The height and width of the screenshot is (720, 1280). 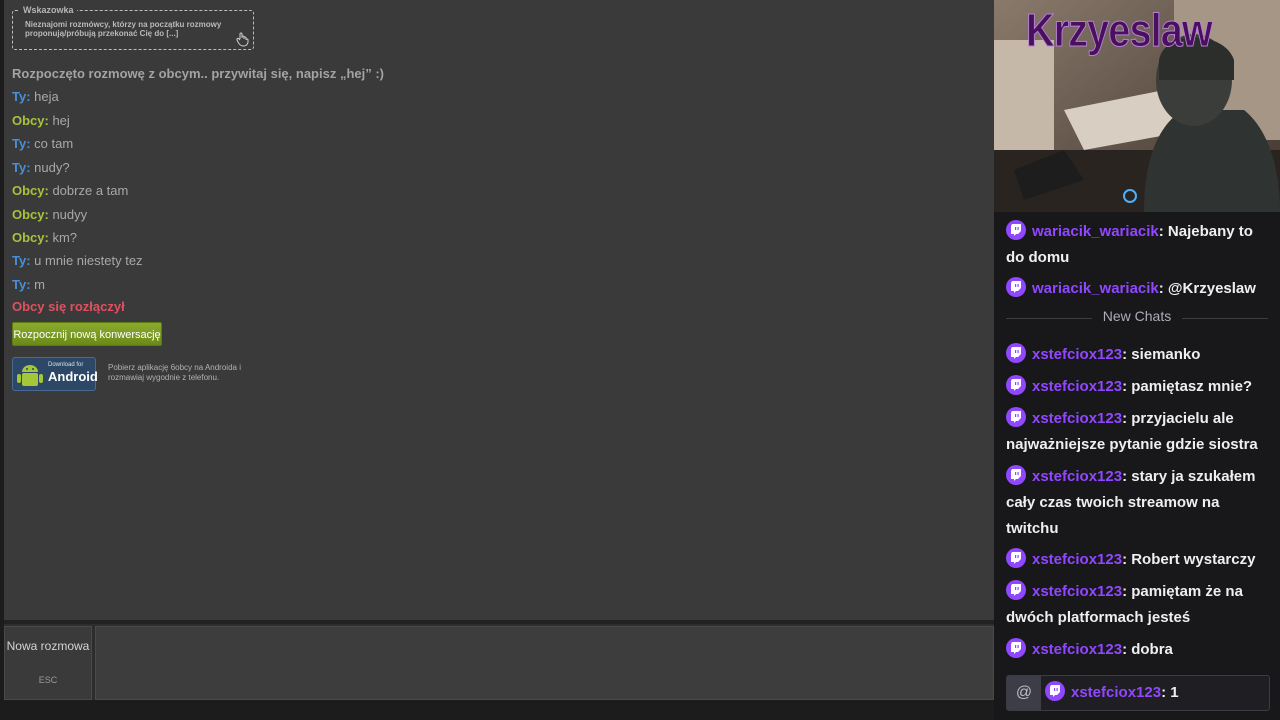 I want to click on message-text: nudy?, so click(x=50, y=167).